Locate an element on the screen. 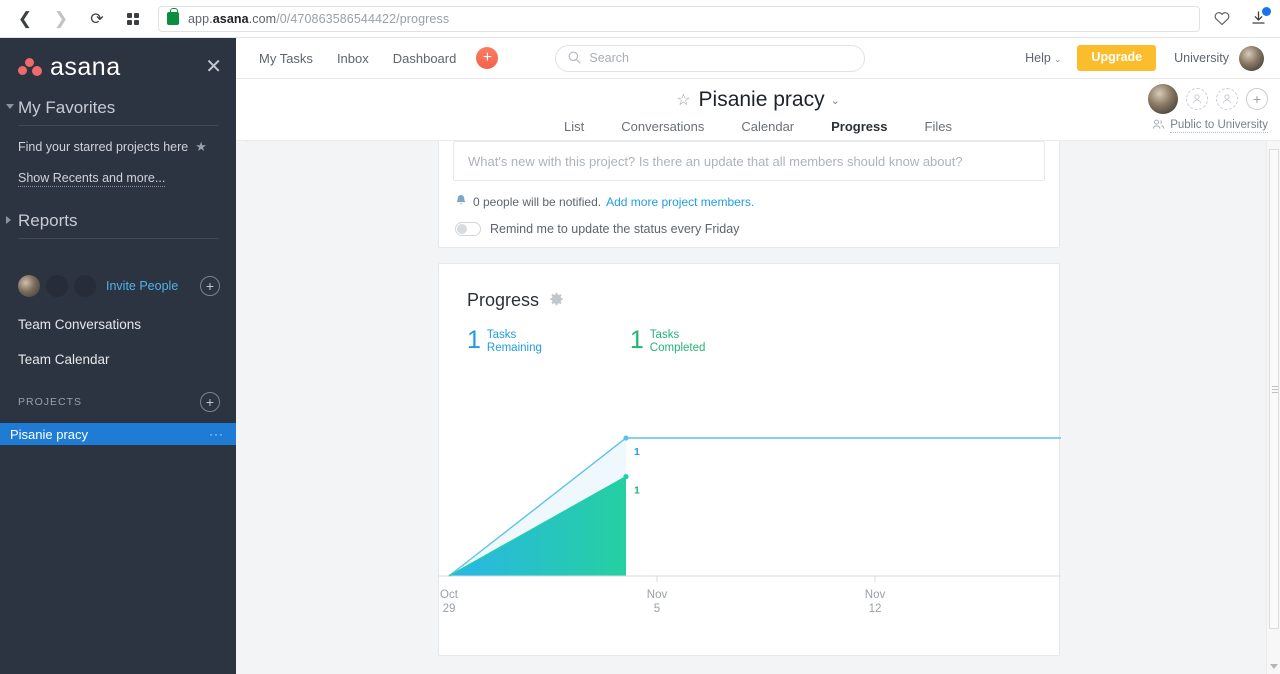 This screenshot has height=674, width=1280. stat-label: Tasks Remaining is located at coordinates (514, 342).